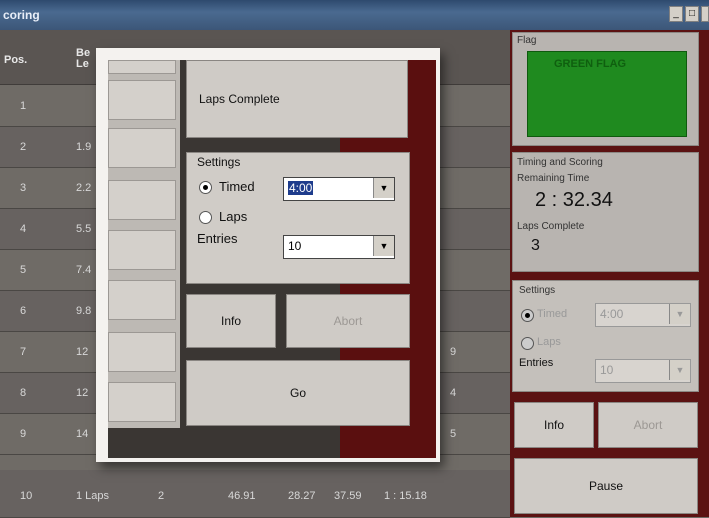  I want to click on cell-avg: 37.59, so click(348, 496).